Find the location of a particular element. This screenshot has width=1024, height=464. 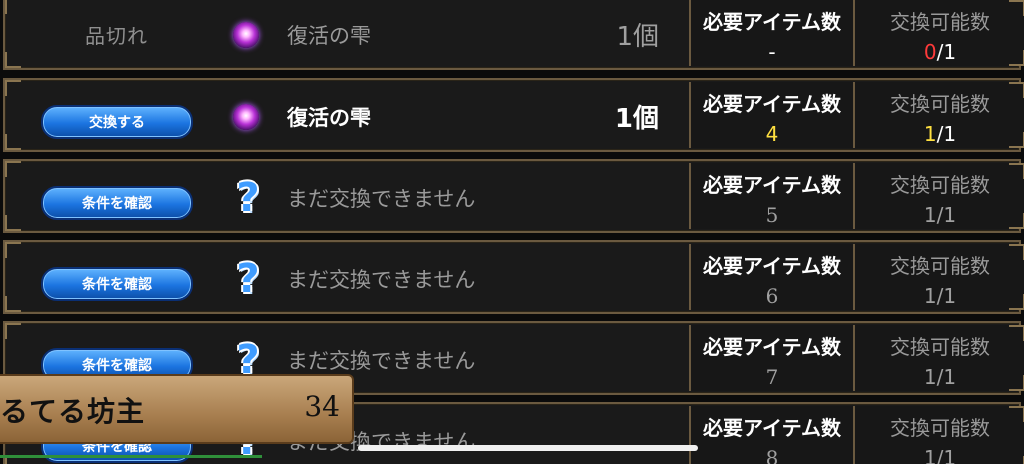

required-items-cell: 必要アイテム数 - is located at coordinates (771, 33).